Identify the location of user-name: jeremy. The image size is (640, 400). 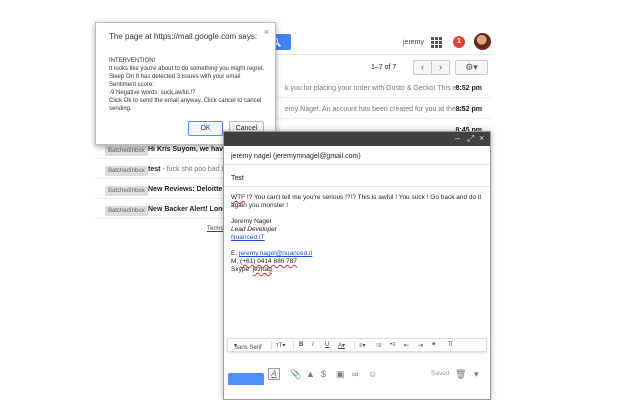
(413, 42).